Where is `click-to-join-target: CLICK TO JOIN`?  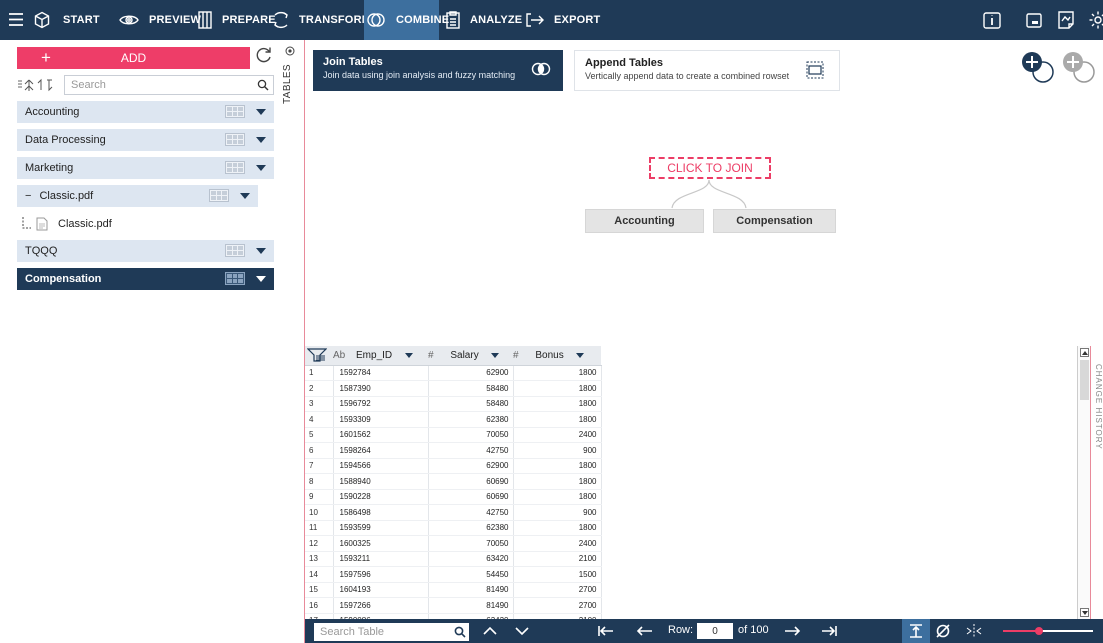 click-to-join-target: CLICK TO JOIN is located at coordinates (710, 168).